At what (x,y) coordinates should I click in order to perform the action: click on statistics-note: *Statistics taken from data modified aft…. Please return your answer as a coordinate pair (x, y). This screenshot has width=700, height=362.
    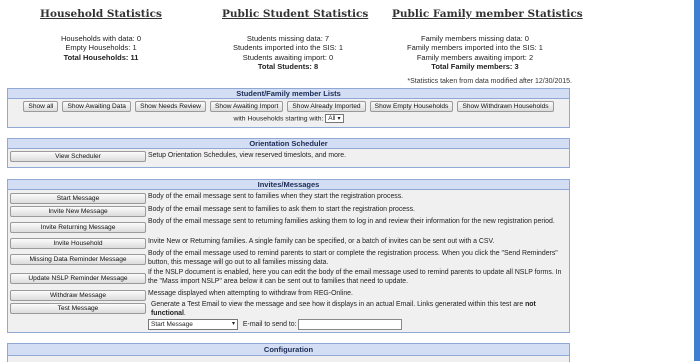
    Looking at the image, I should click on (489, 81).